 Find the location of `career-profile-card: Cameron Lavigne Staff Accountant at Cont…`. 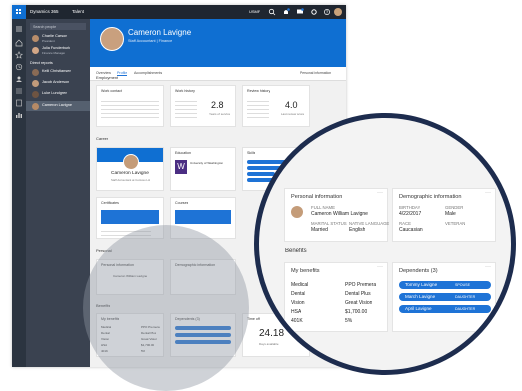

career-profile-card: Cameron Lavigne Staff Accountant at Cont… is located at coordinates (130, 169).